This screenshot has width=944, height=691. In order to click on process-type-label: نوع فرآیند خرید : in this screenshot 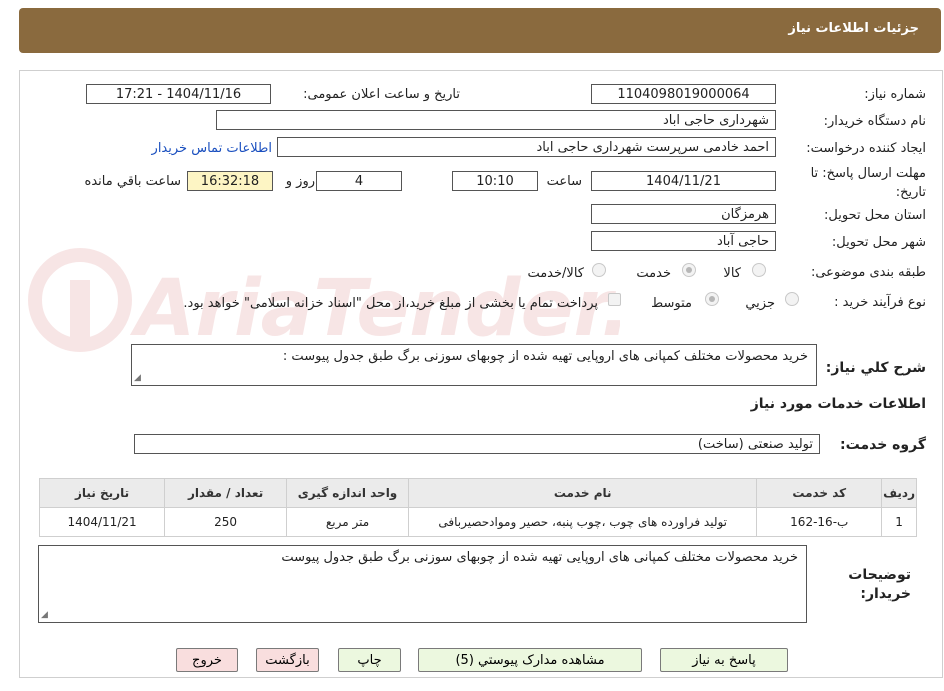, I will do `click(880, 302)`.